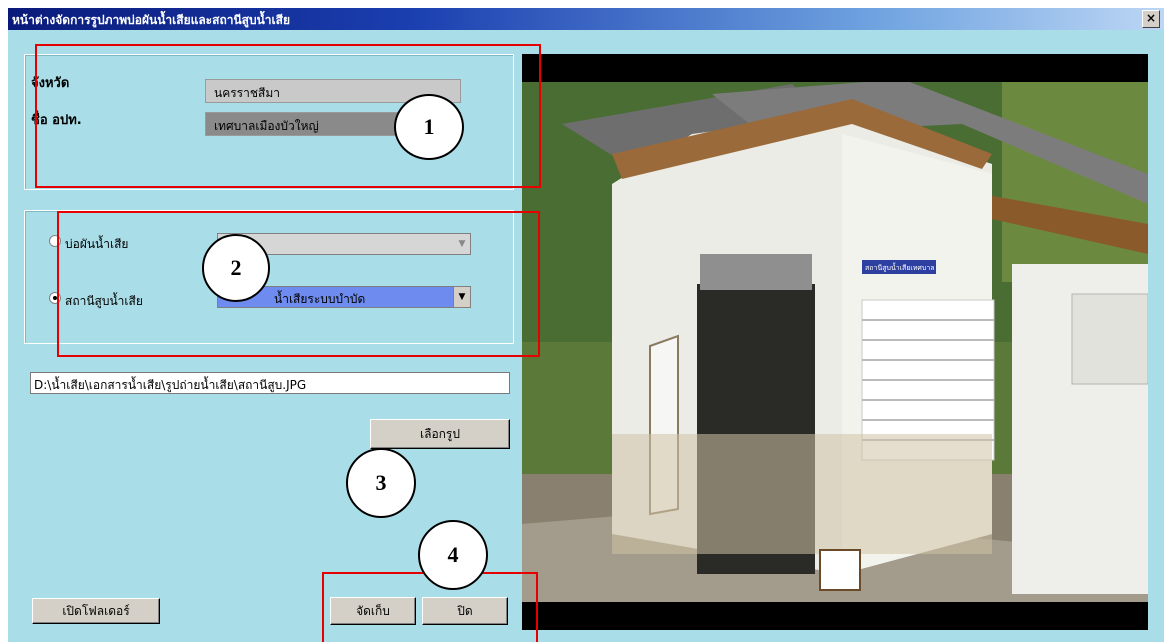  I want to click on callout-1: 1, so click(429, 127).